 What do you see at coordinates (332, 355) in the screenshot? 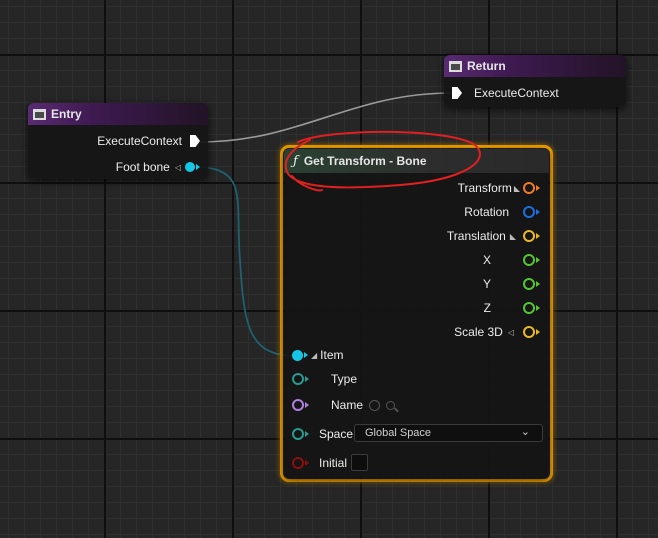
I see `item-label: Item` at bounding box center [332, 355].